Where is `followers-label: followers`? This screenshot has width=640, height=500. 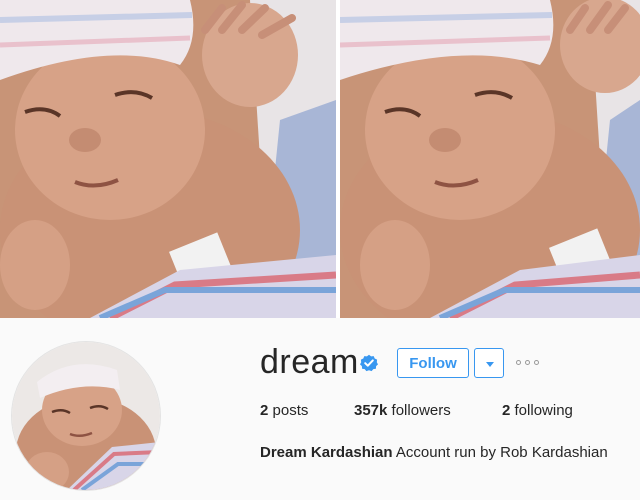
followers-label: followers is located at coordinates (421, 410).